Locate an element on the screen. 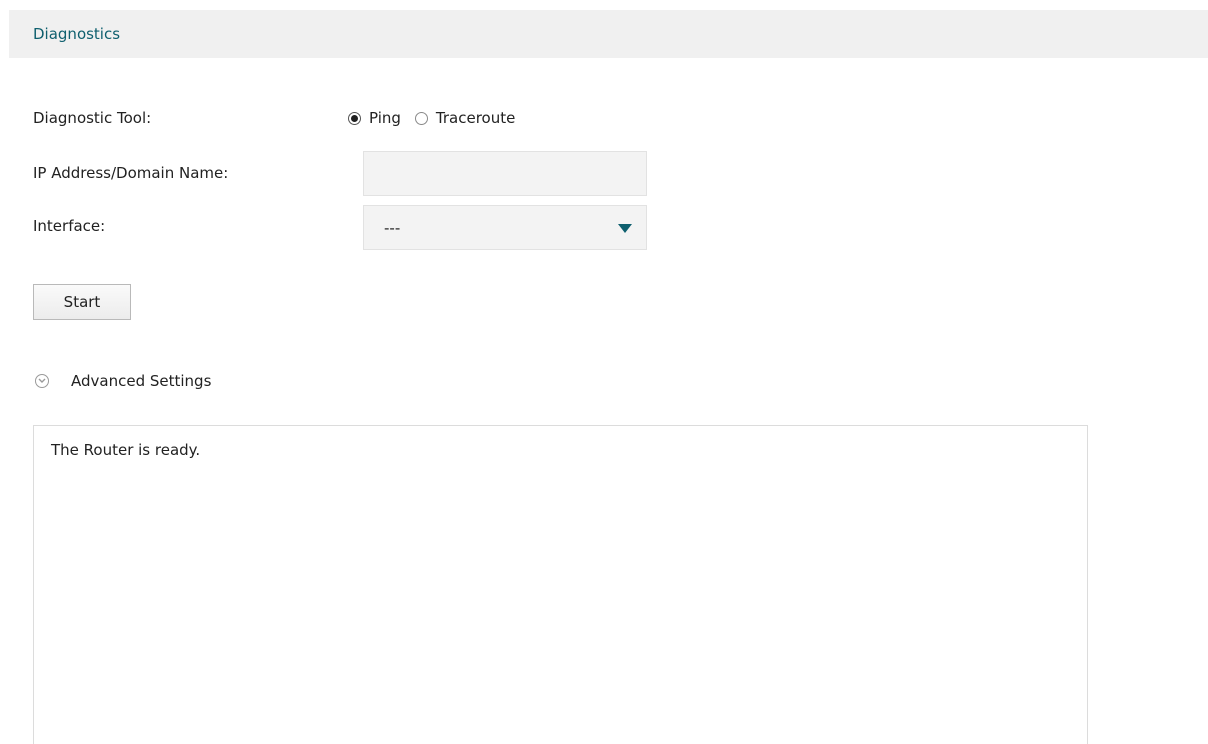  dropdown-arrow-icon is located at coordinates (625, 228).